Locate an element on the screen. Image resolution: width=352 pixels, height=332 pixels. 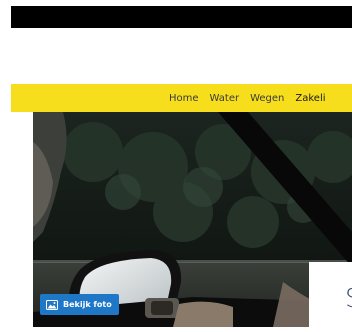
nav-item-home: Home is located at coordinates (184, 98).